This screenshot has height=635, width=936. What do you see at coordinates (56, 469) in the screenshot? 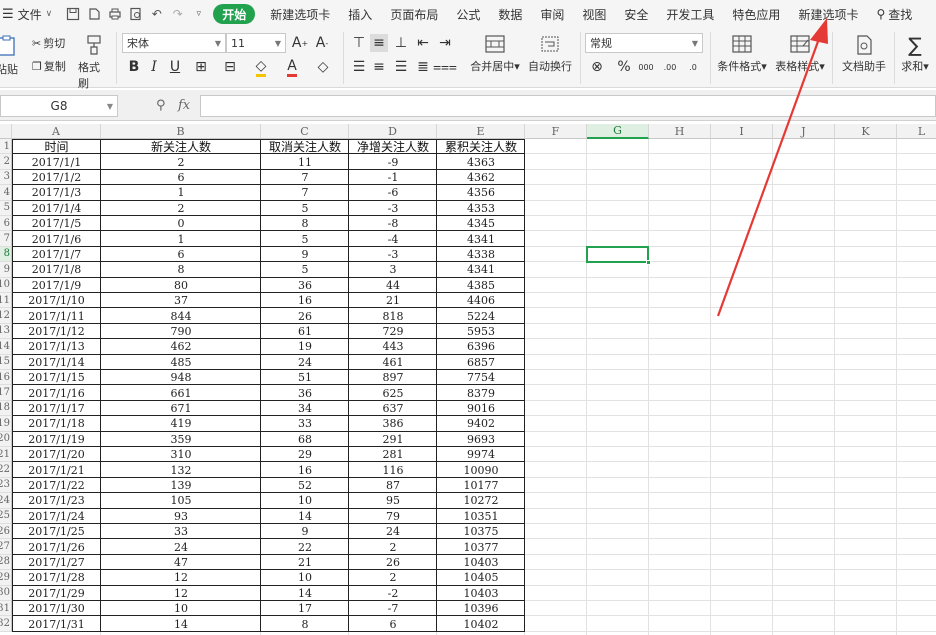
I see `table-cell: 2017/1/21` at bounding box center [56, 469].